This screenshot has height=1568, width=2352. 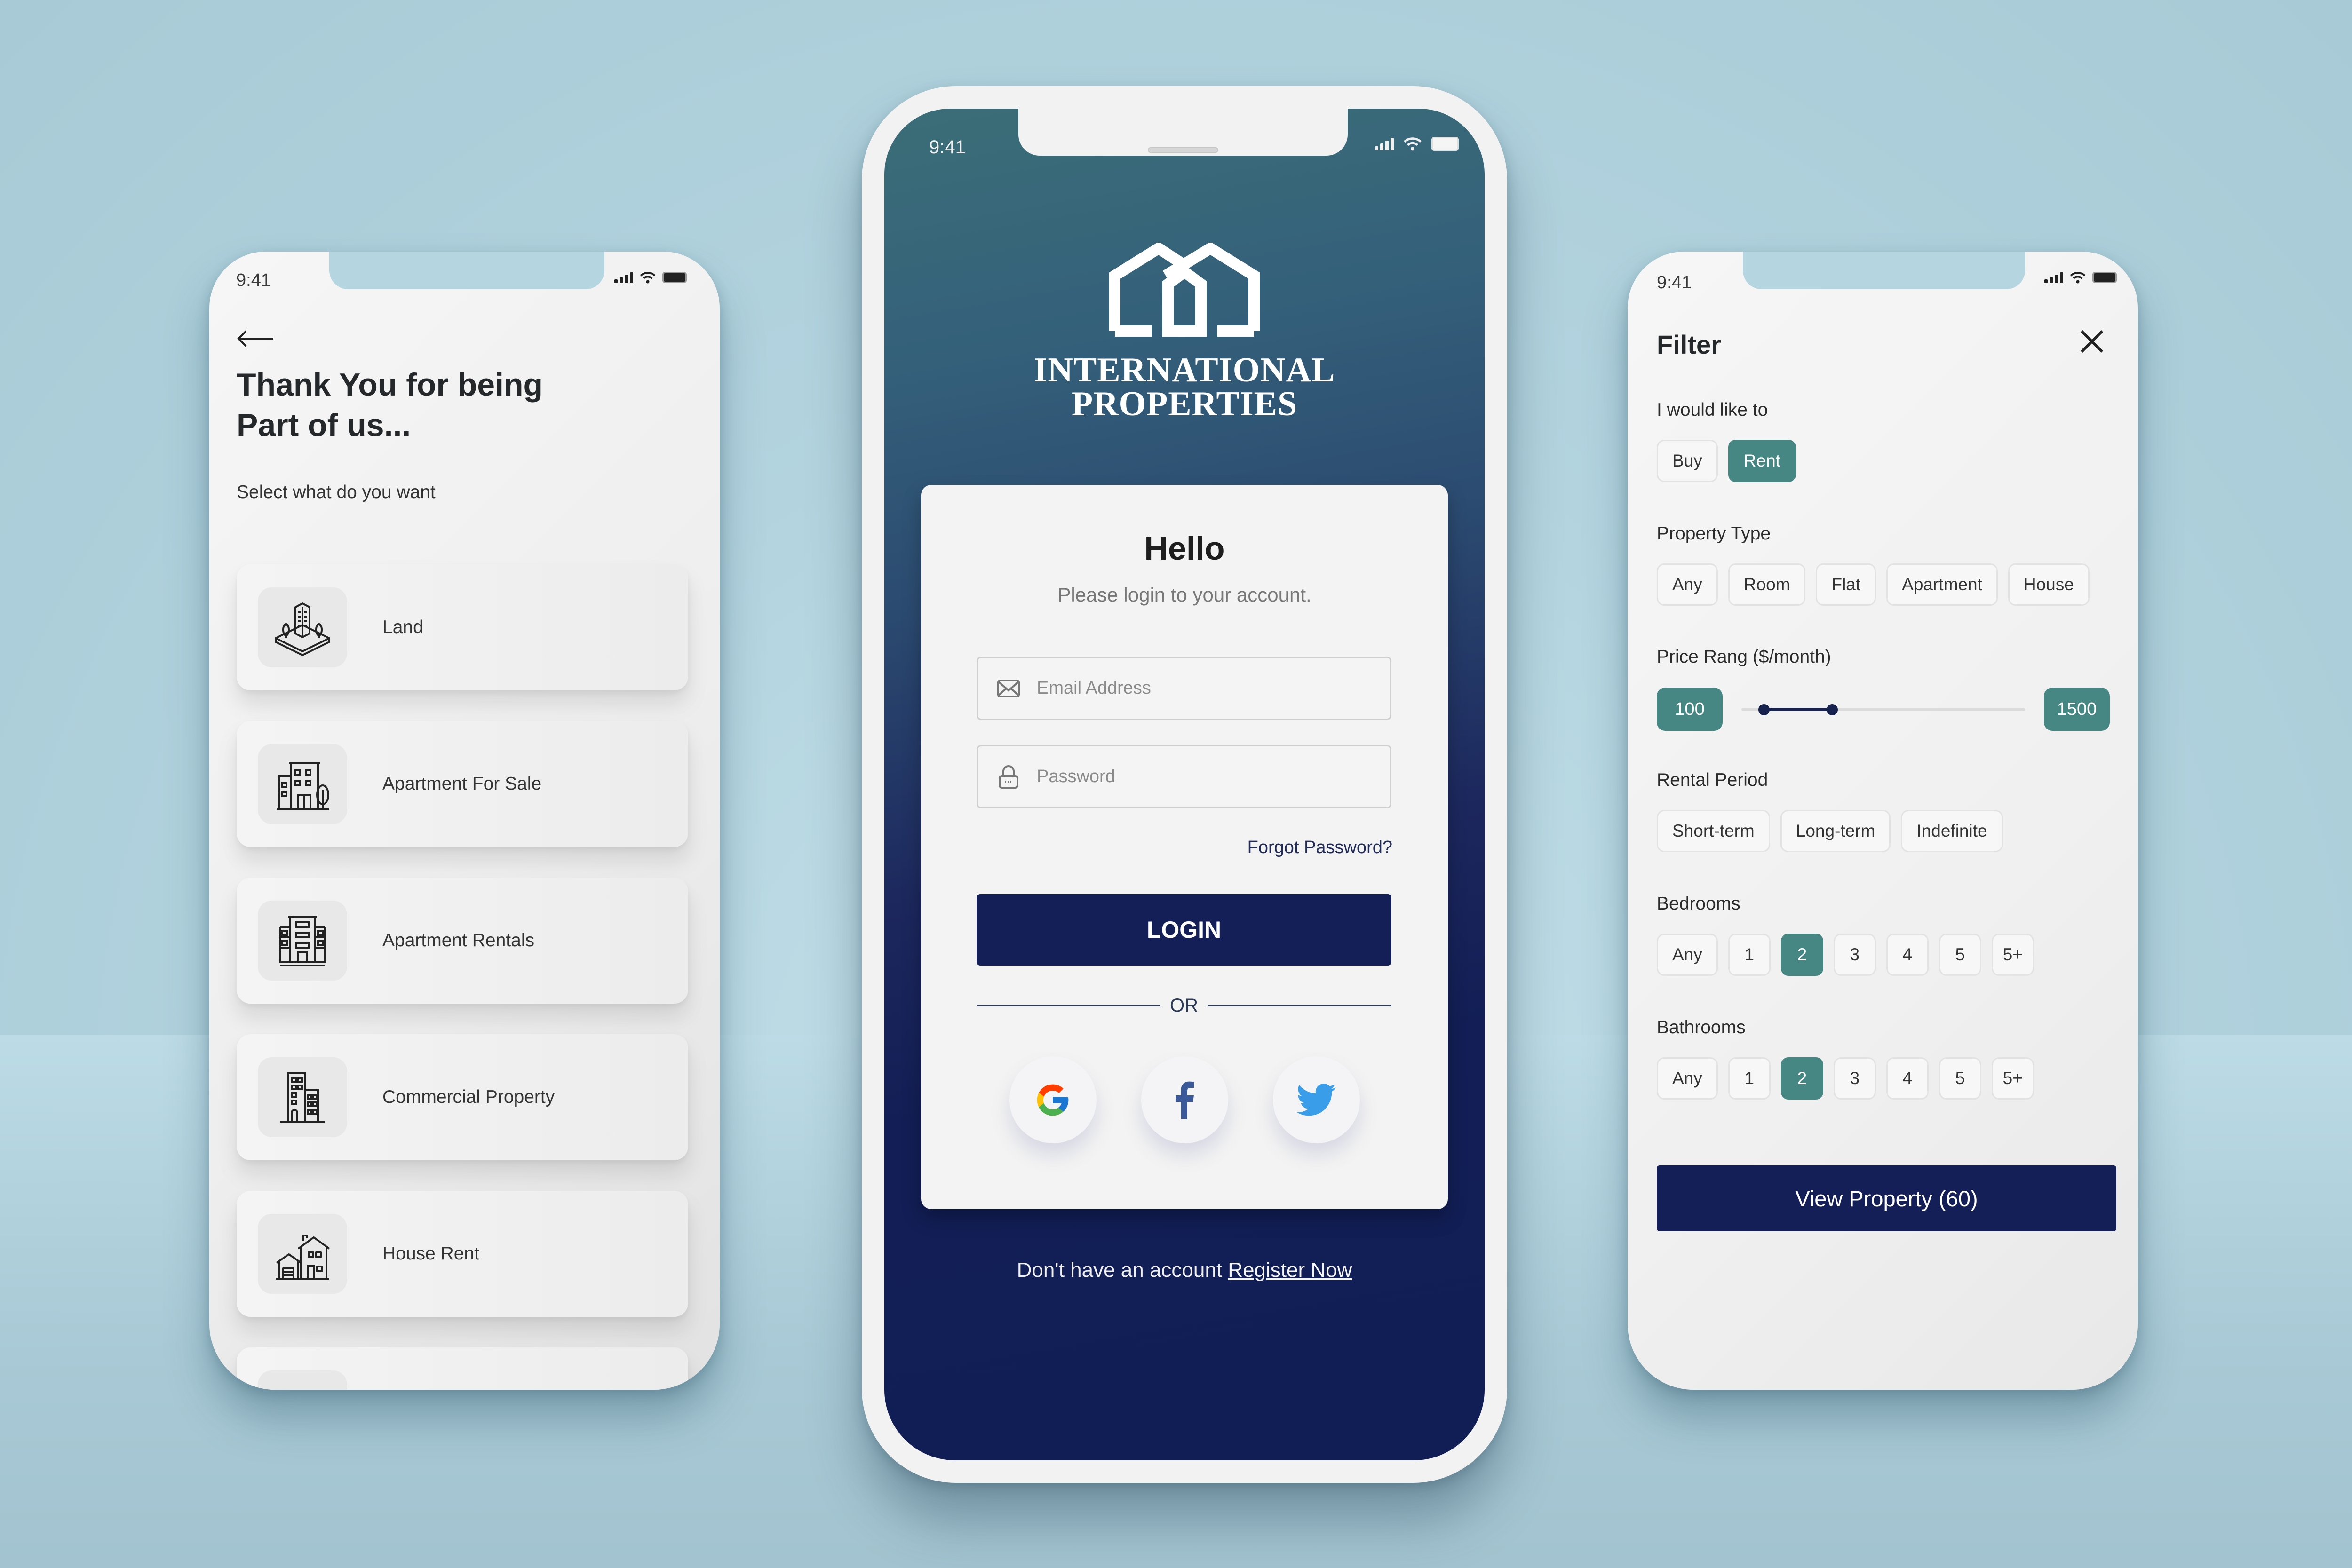 What do you see at coordinates (1960, 955) in the screenshot?
I see `bedrooms-chip: 5` at bounding box center [1960, 955].